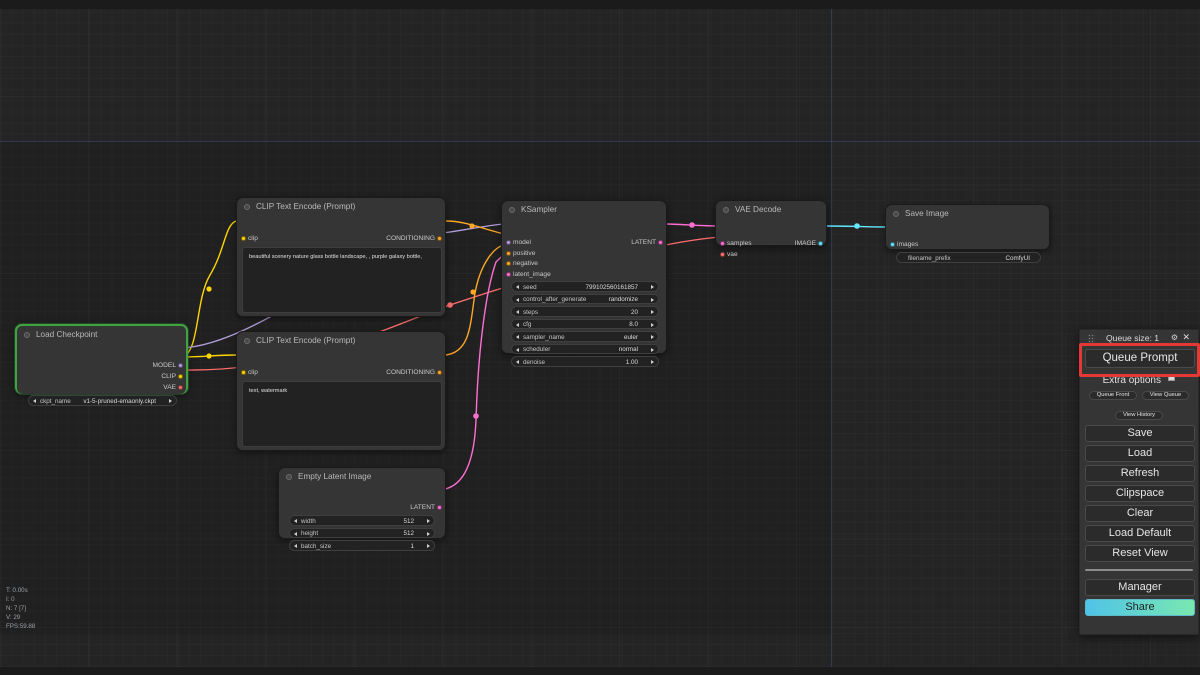  Describe the element at coordinates (180, 377) in the screenshot. I see `output-dot-clip` at that location.